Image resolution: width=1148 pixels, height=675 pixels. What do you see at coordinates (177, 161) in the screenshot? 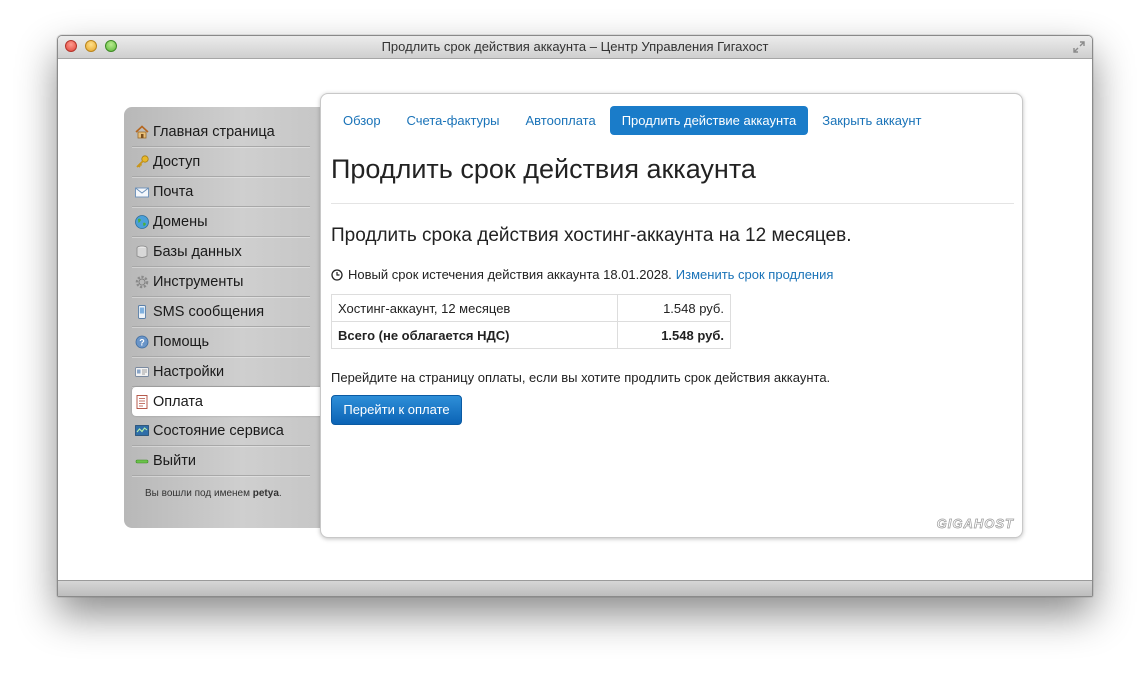
I see `sidebar-item-label: Доступ` at bounding box center [177, 161].